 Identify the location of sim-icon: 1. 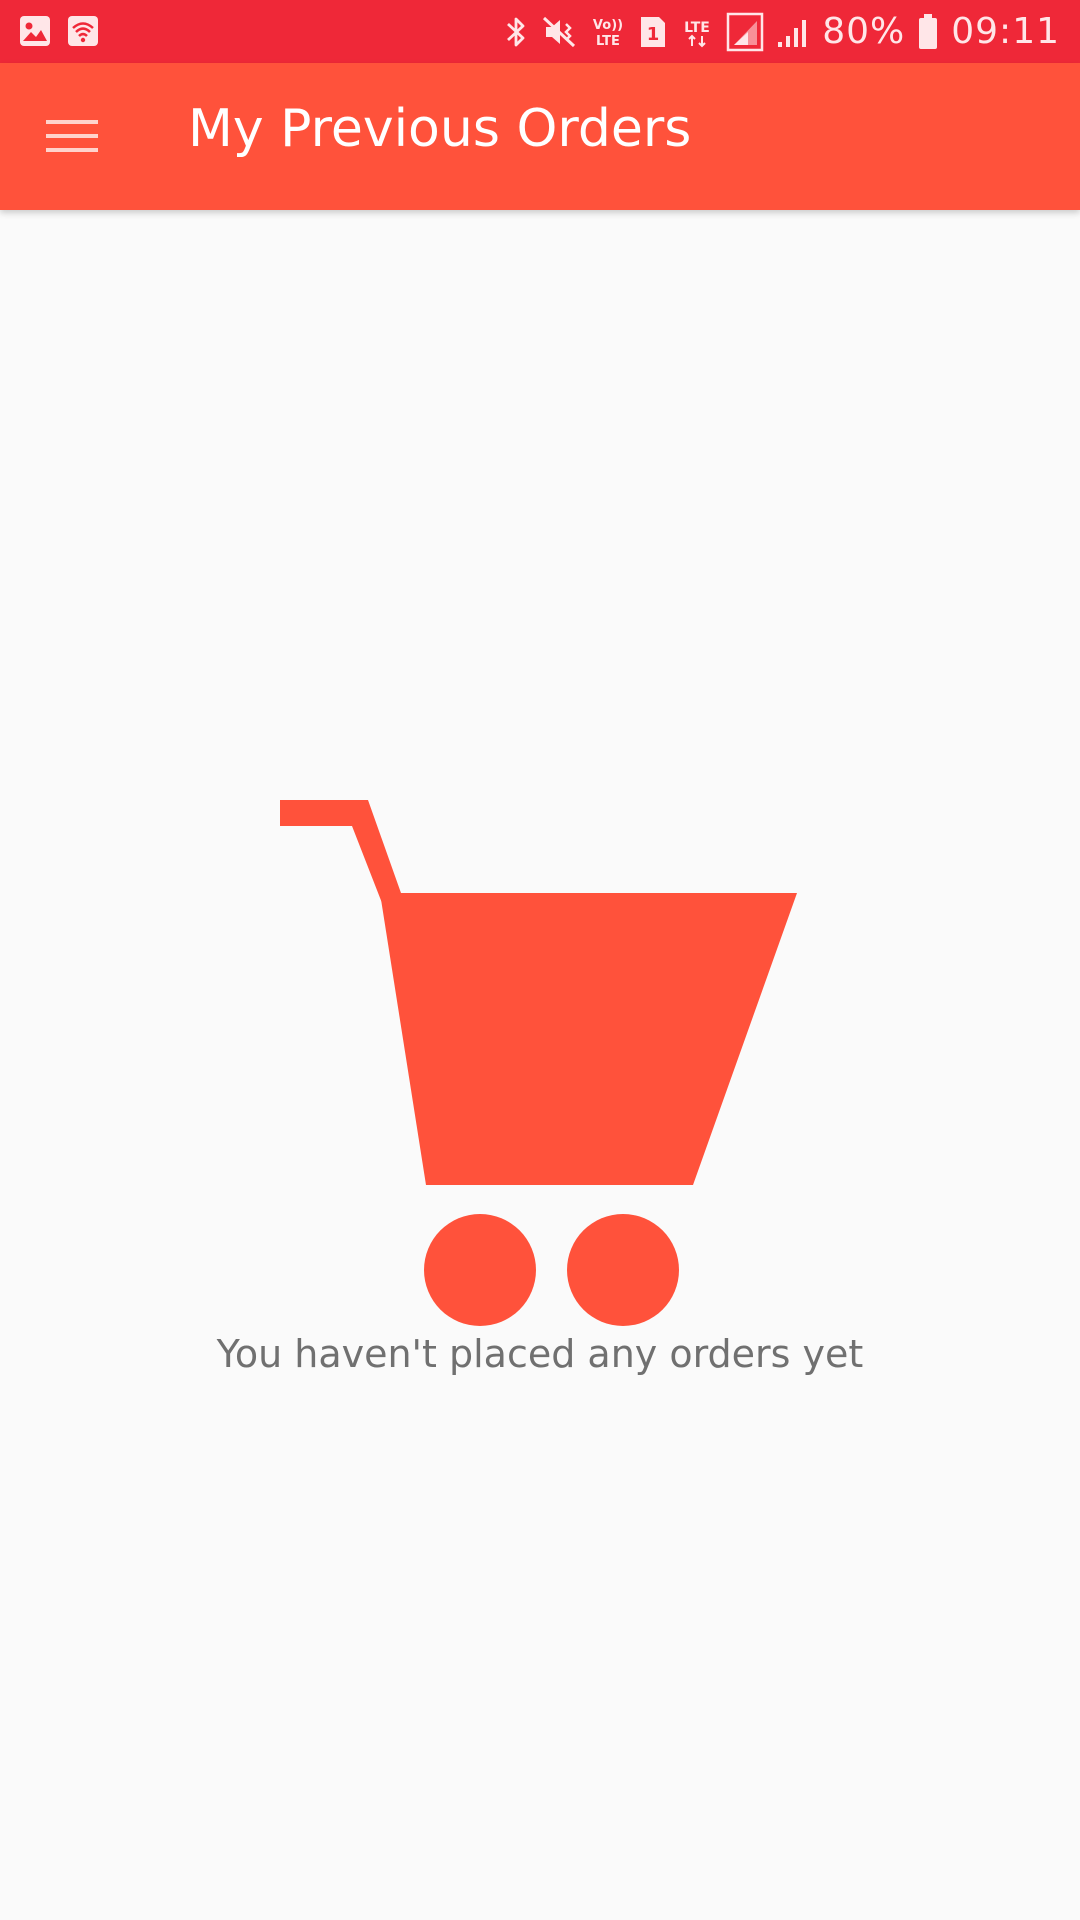
(653, 32).